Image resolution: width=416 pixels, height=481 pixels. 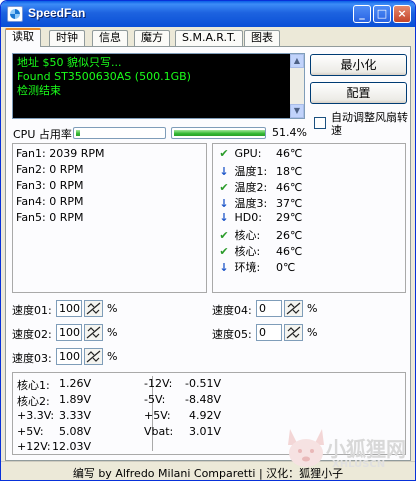 What do you see at coordinates (50, 217) in the screenshot?
I see `fan-reading: Fan5: 0 RPM` at bounding box center [50, 217].